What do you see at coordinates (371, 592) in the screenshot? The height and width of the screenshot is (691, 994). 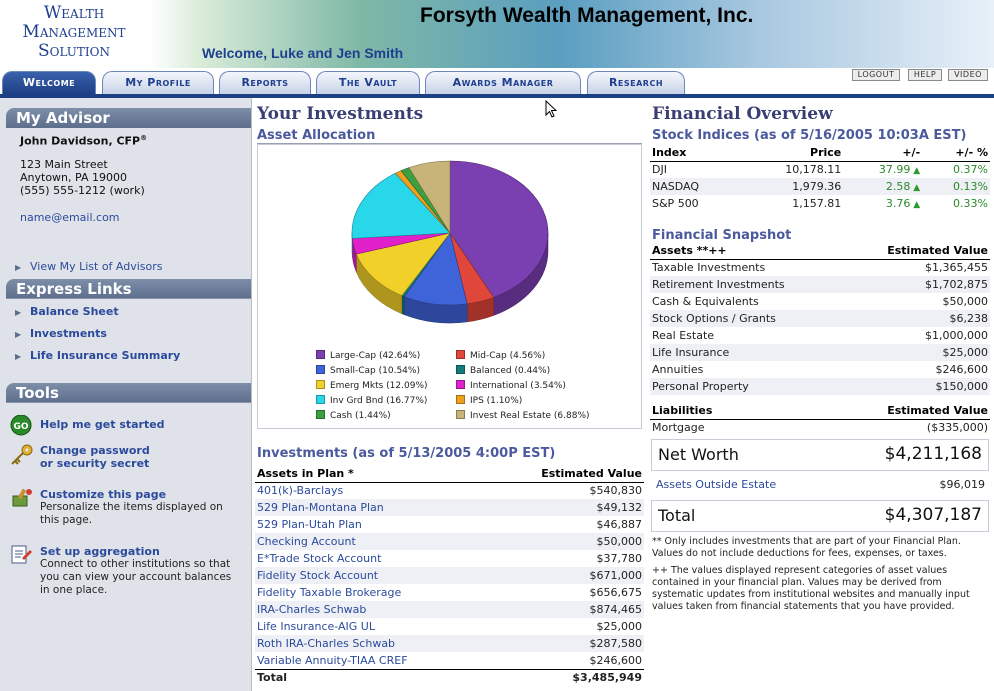 I see `investment-account-link: Fidelity Taxable Brokerage` at bounding box center [371, 592].